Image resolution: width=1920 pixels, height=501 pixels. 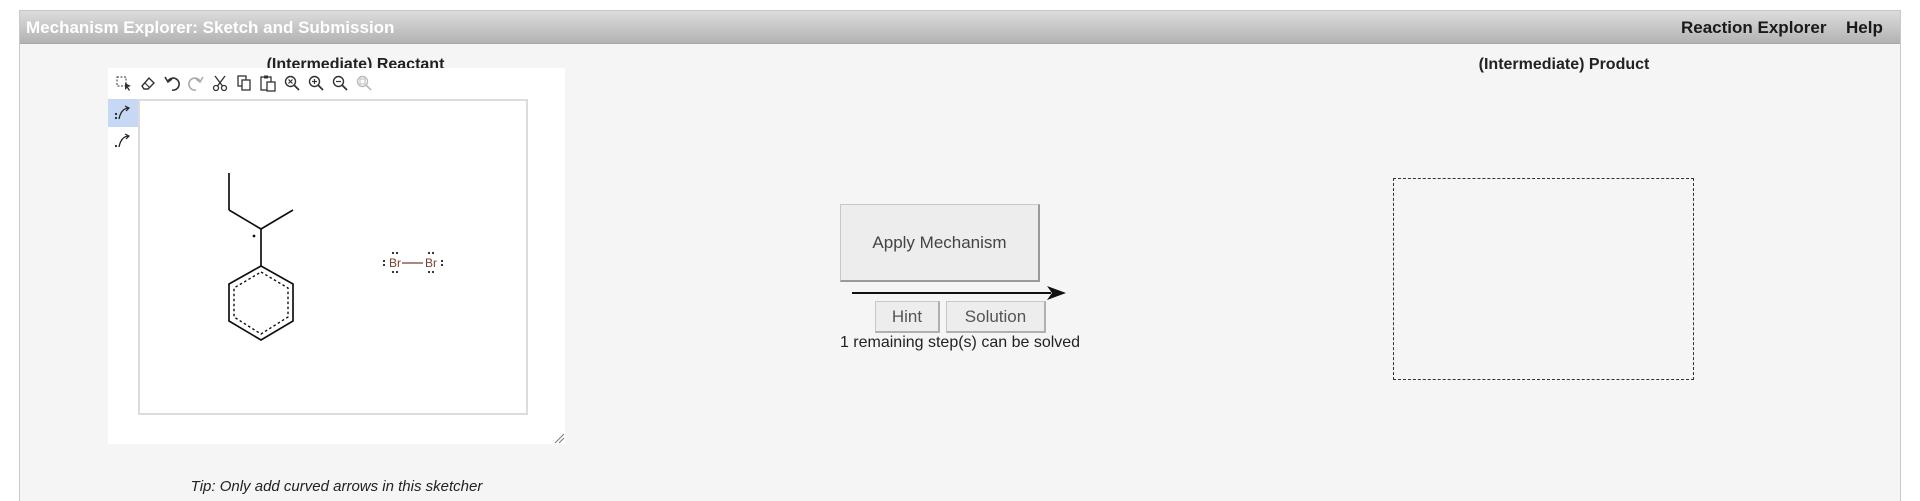 What do you see at coordinates (1543, 279) in the screenshot?
I see `product-drop-area` at bounding box center [1543, 279].